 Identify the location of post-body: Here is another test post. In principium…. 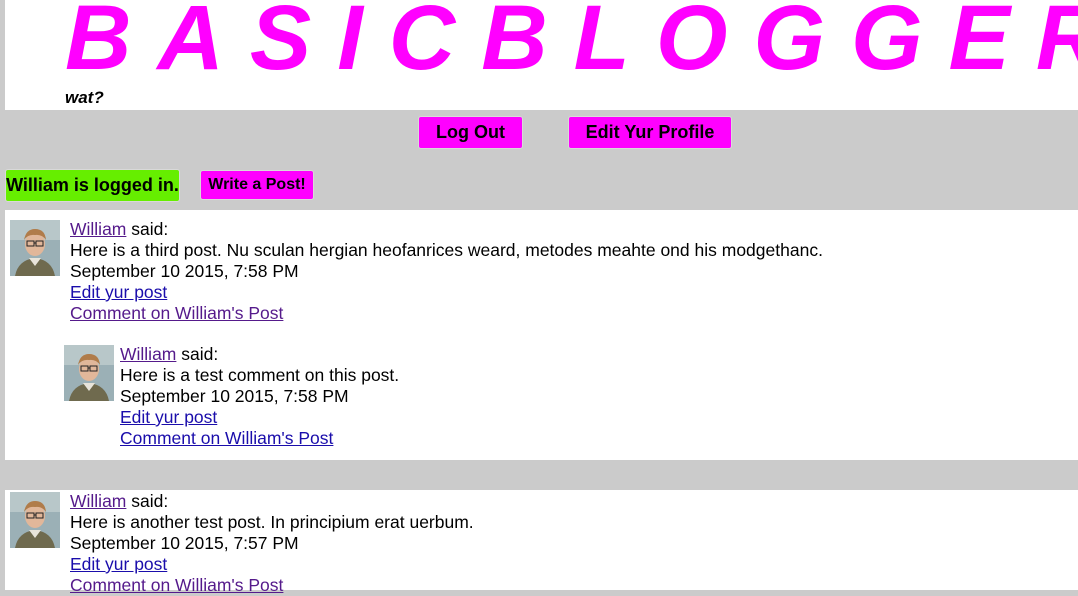
(272, 522).